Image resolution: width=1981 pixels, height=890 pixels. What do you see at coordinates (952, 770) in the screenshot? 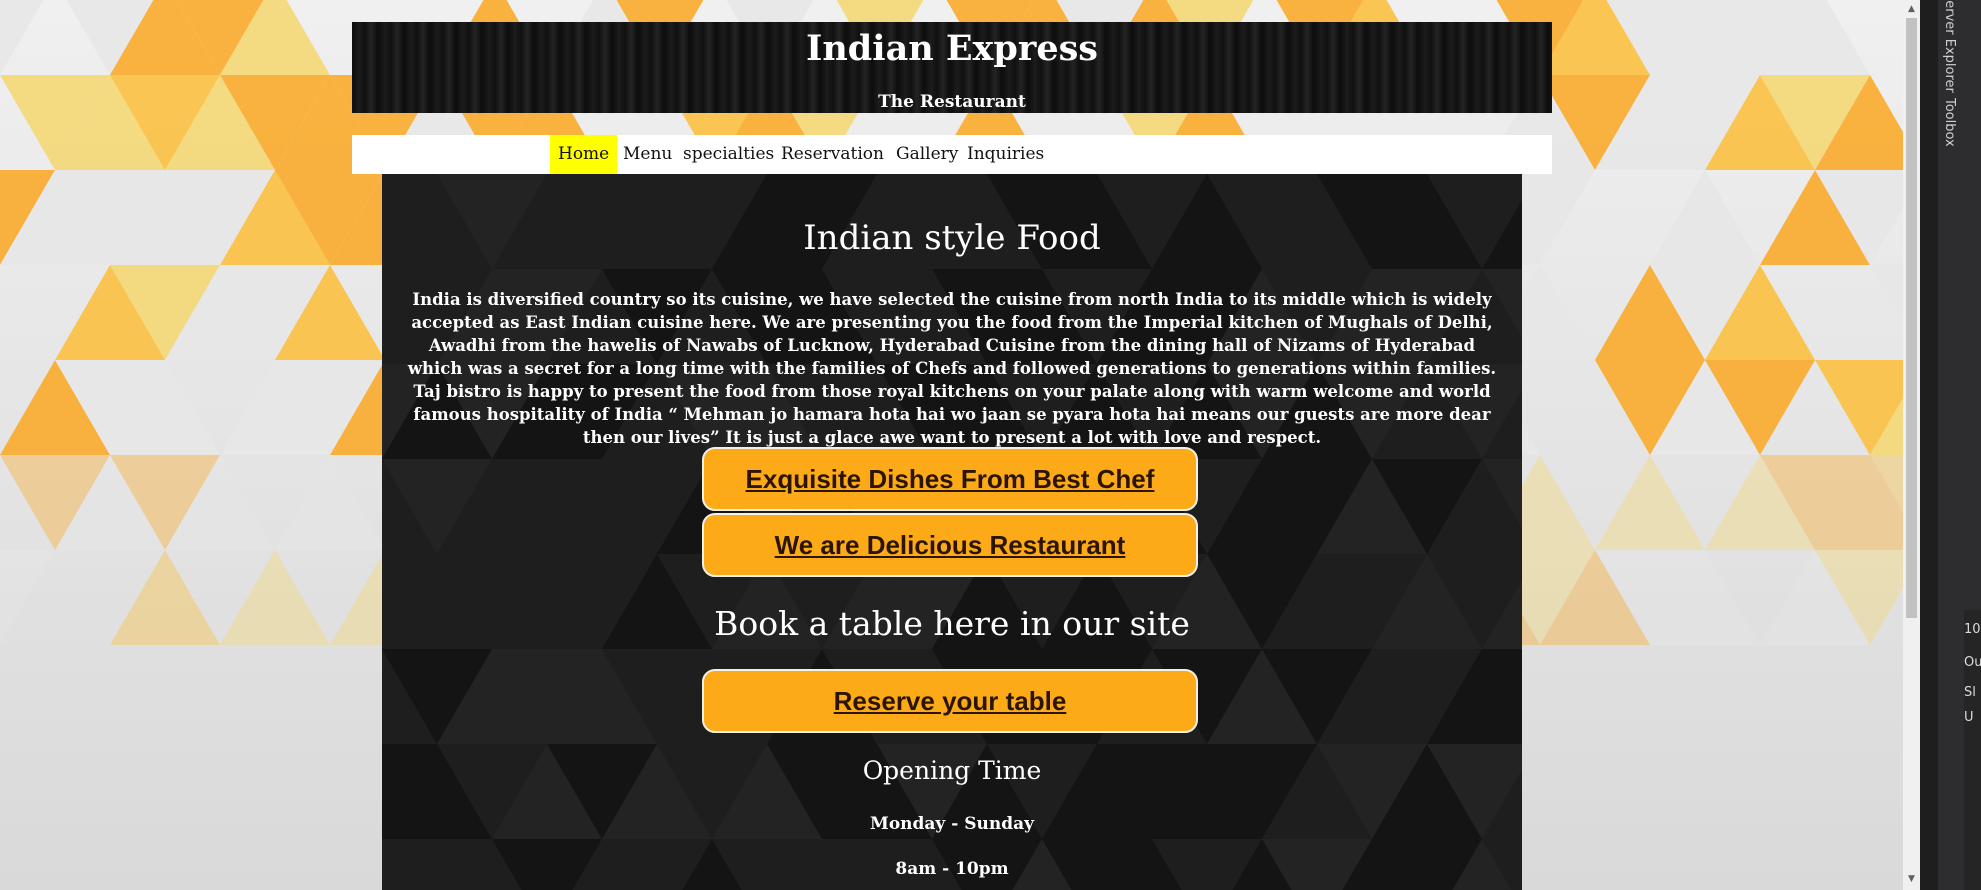
I see `opening-time-heading: Opening Time` at bounding box center [952, 770].